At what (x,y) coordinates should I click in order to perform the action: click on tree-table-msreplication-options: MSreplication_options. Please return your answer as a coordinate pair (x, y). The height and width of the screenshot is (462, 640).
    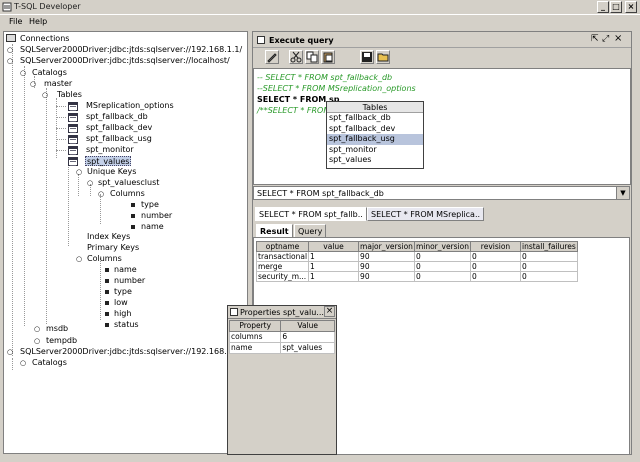
    Looking at the image, I should click on (130, 106).